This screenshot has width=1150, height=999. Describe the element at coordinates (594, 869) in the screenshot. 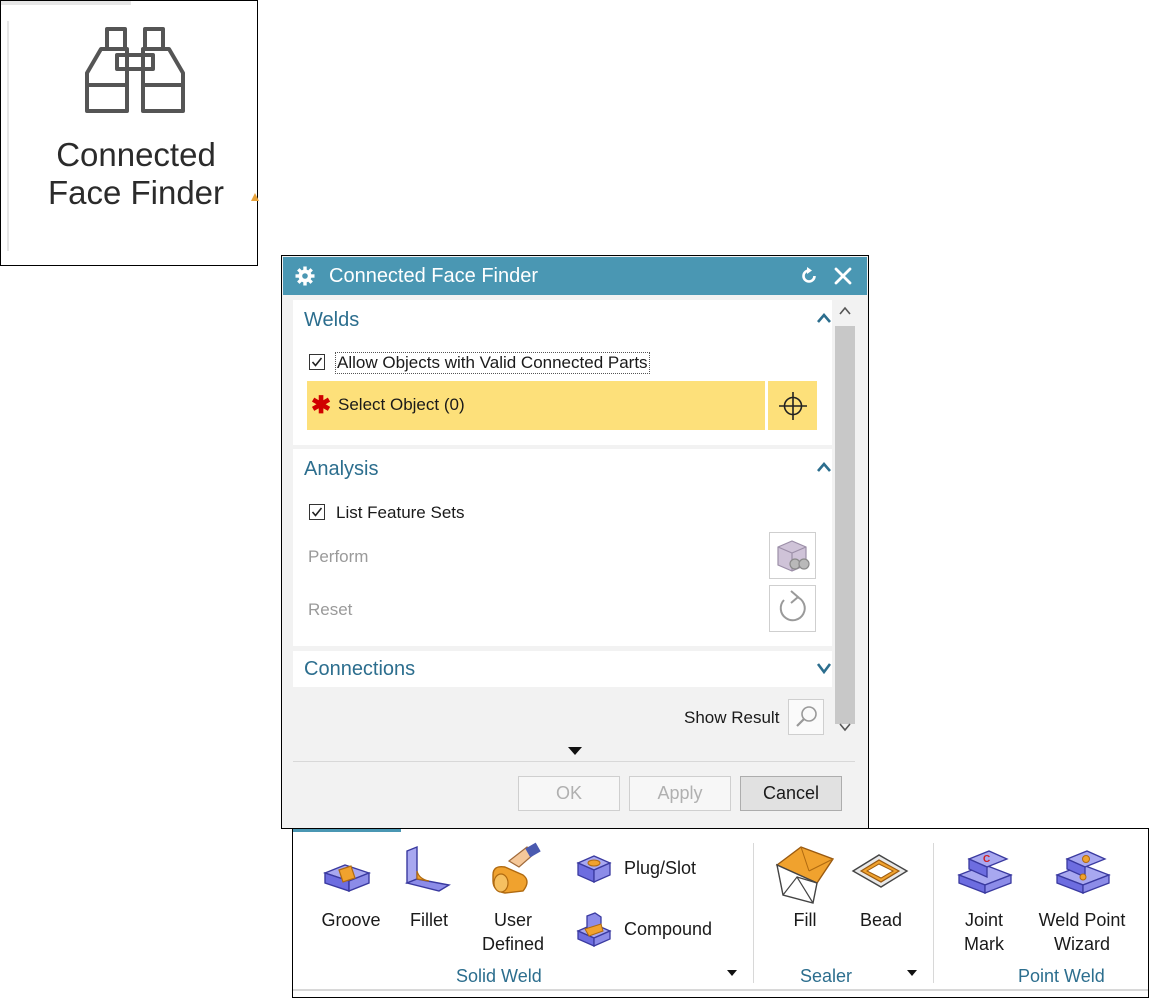

I see `plug-slot-weld-icon` at that location.